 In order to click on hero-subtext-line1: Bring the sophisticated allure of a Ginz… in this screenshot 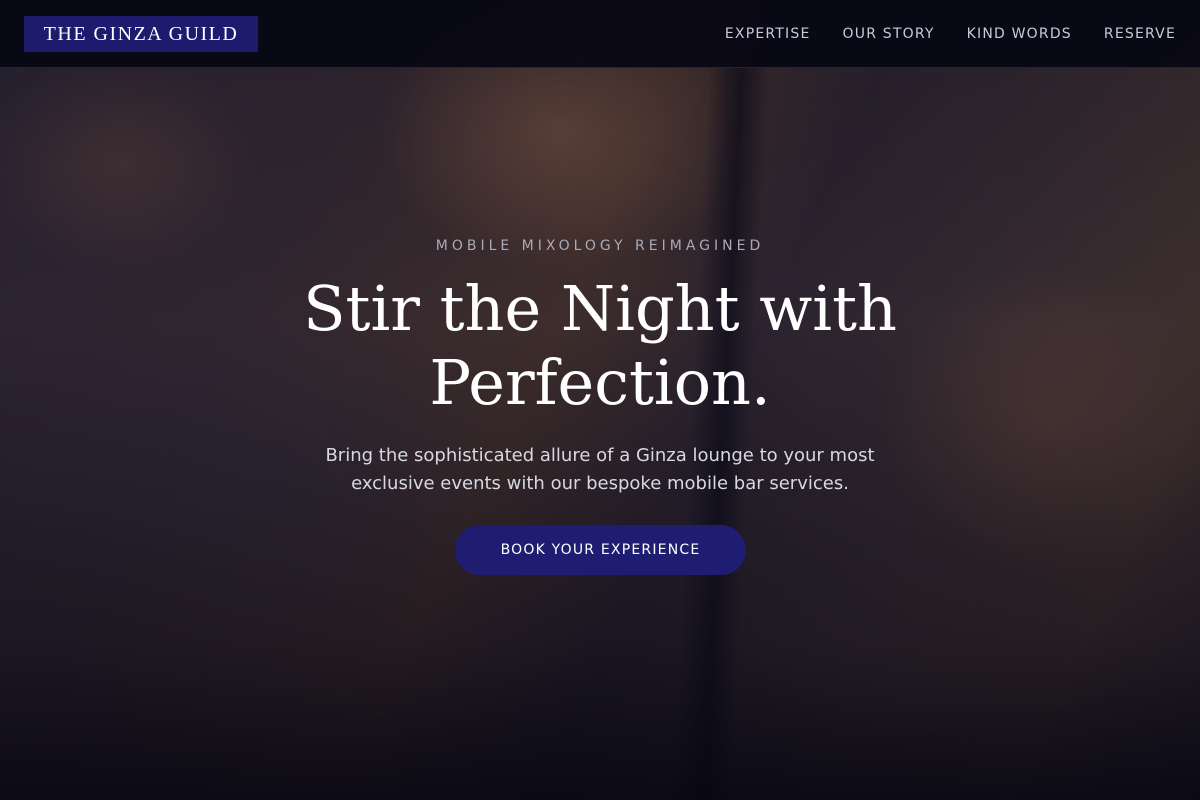, I will do `click(600, 455)`.